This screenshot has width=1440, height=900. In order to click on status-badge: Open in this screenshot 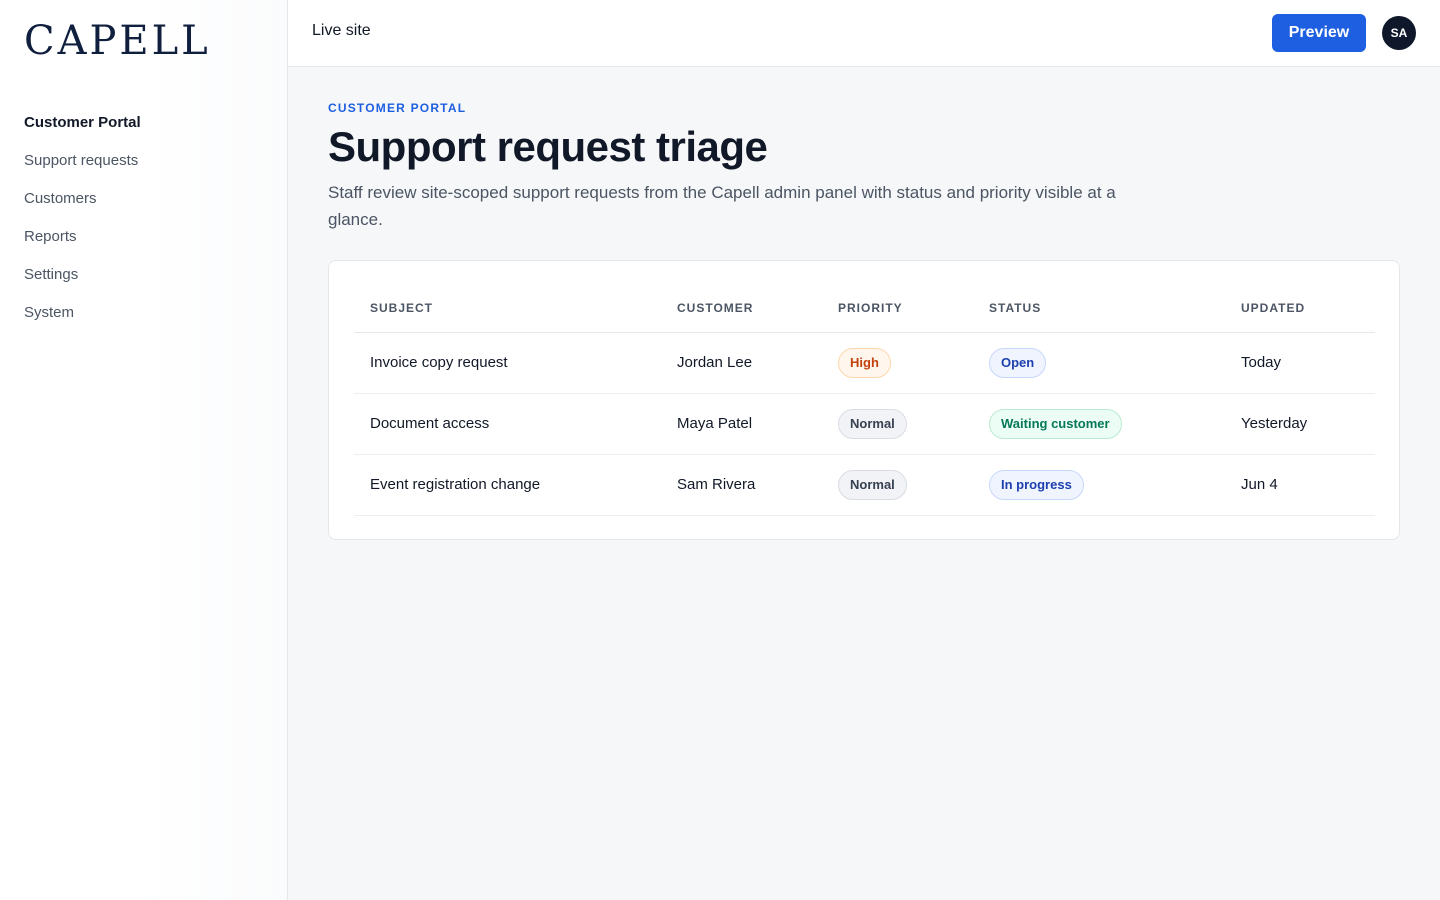, I will do `click(1018, 362)`.